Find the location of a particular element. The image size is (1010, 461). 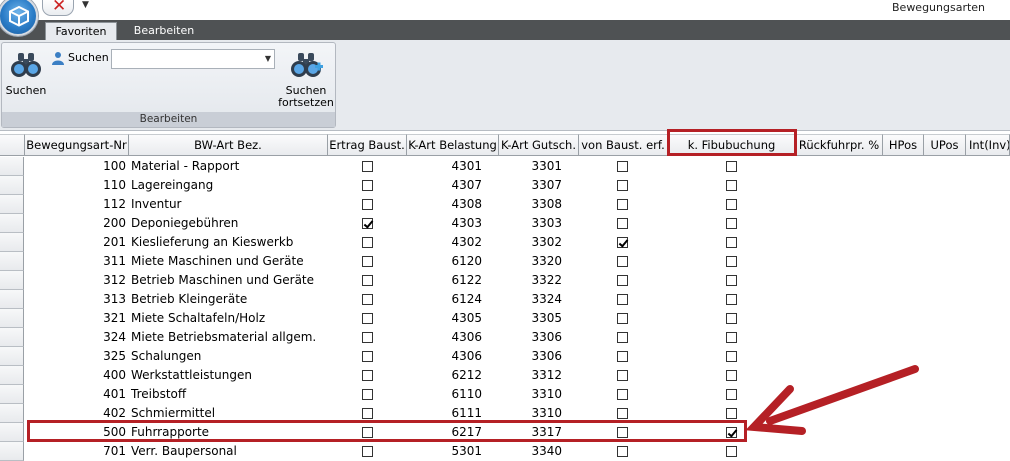

cell-bewegungsart-nr: 325 is located at coordinates (75, 356).